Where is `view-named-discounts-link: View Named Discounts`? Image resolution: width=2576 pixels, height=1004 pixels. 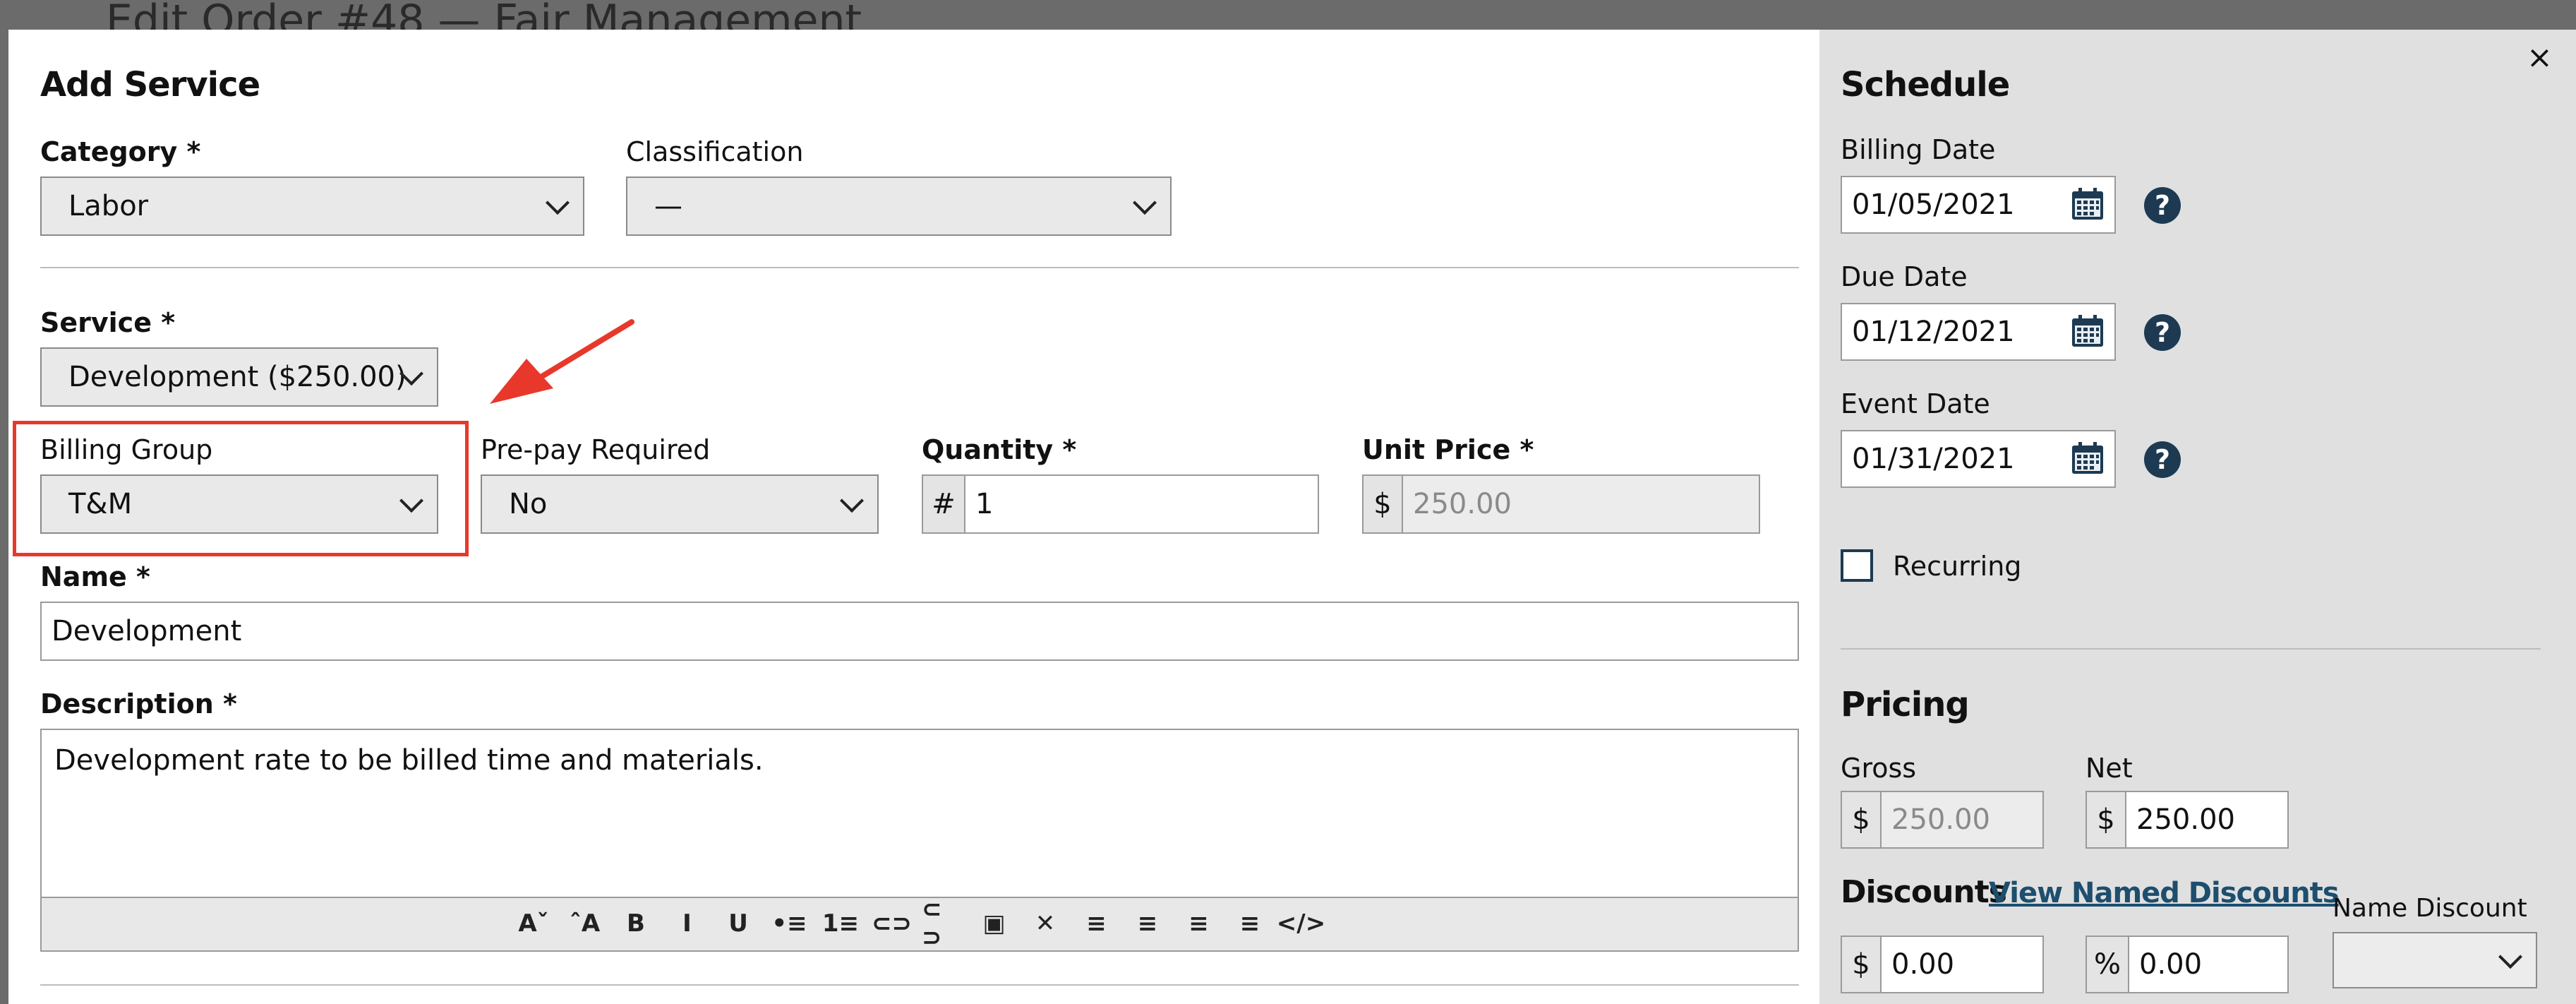
view-named-discounts-link: View Named Discounts is located at coordinates (2164, 893).